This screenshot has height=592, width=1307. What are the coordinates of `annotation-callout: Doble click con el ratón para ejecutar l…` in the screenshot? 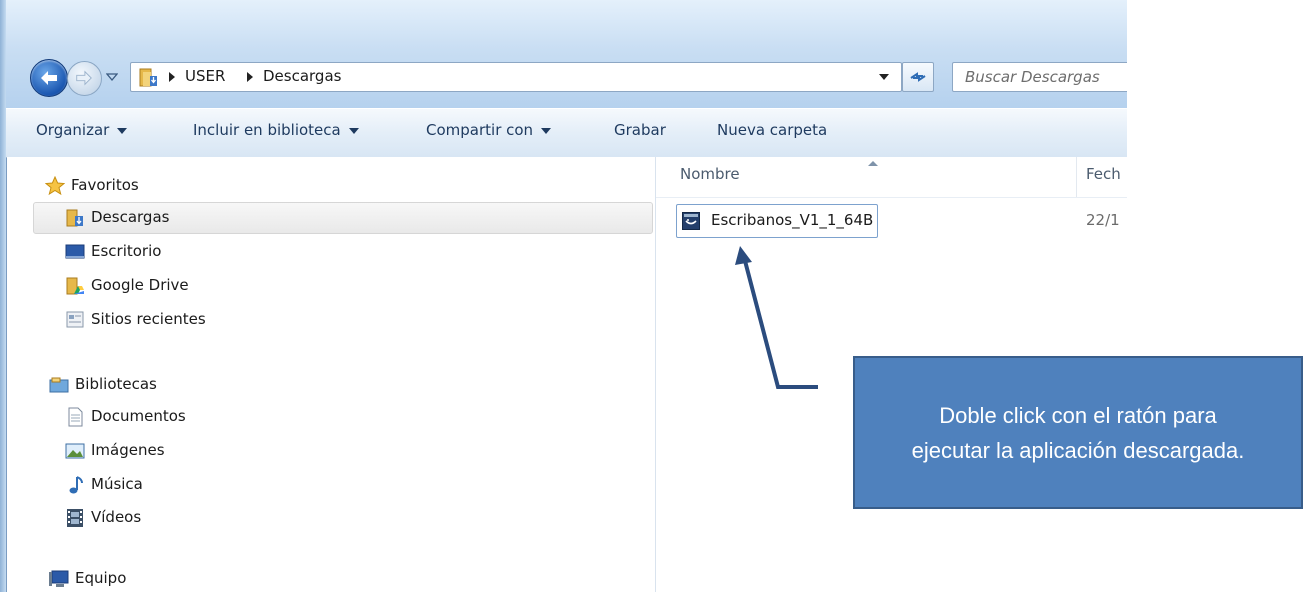 It's located at (1078, 432).